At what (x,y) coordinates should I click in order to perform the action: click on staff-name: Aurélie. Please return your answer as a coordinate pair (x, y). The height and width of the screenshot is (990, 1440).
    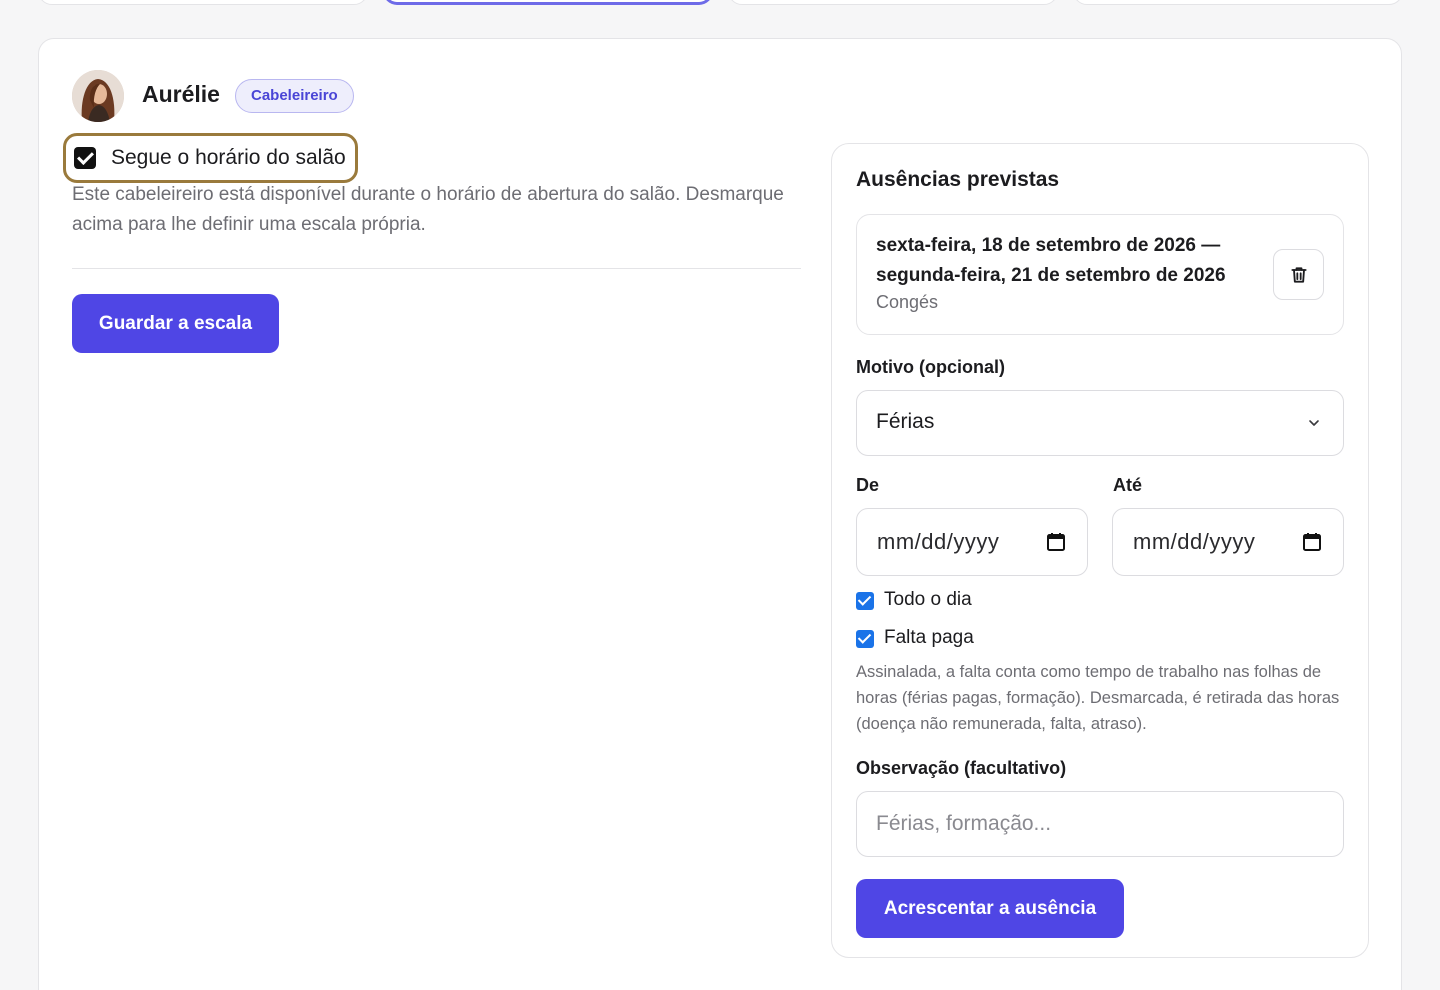
    Looking at the image, I should click on (181, 94).